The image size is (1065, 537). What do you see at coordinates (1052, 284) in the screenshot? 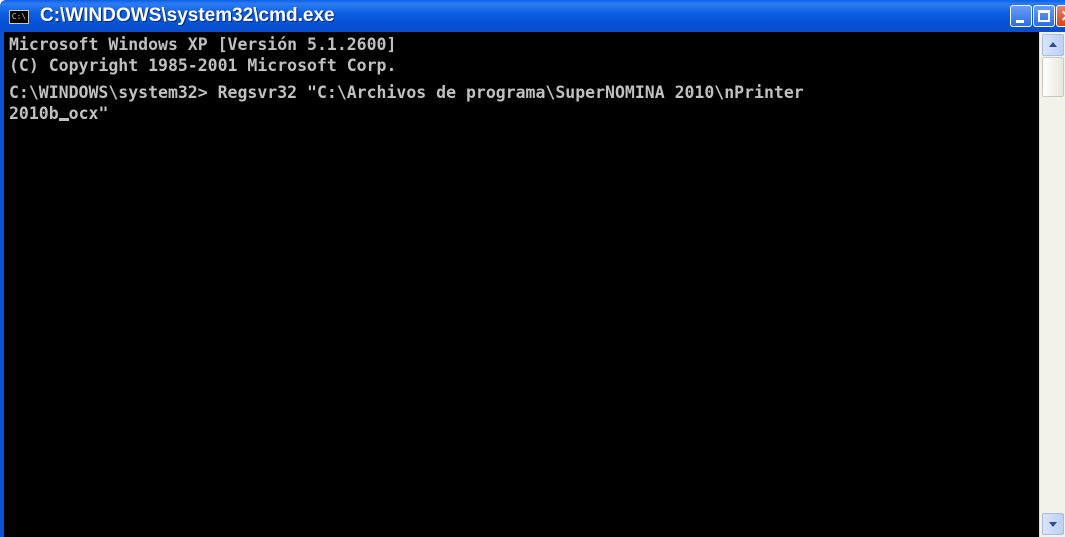
I see `vertical-scrollbar` at bounding box center [1052, 284].